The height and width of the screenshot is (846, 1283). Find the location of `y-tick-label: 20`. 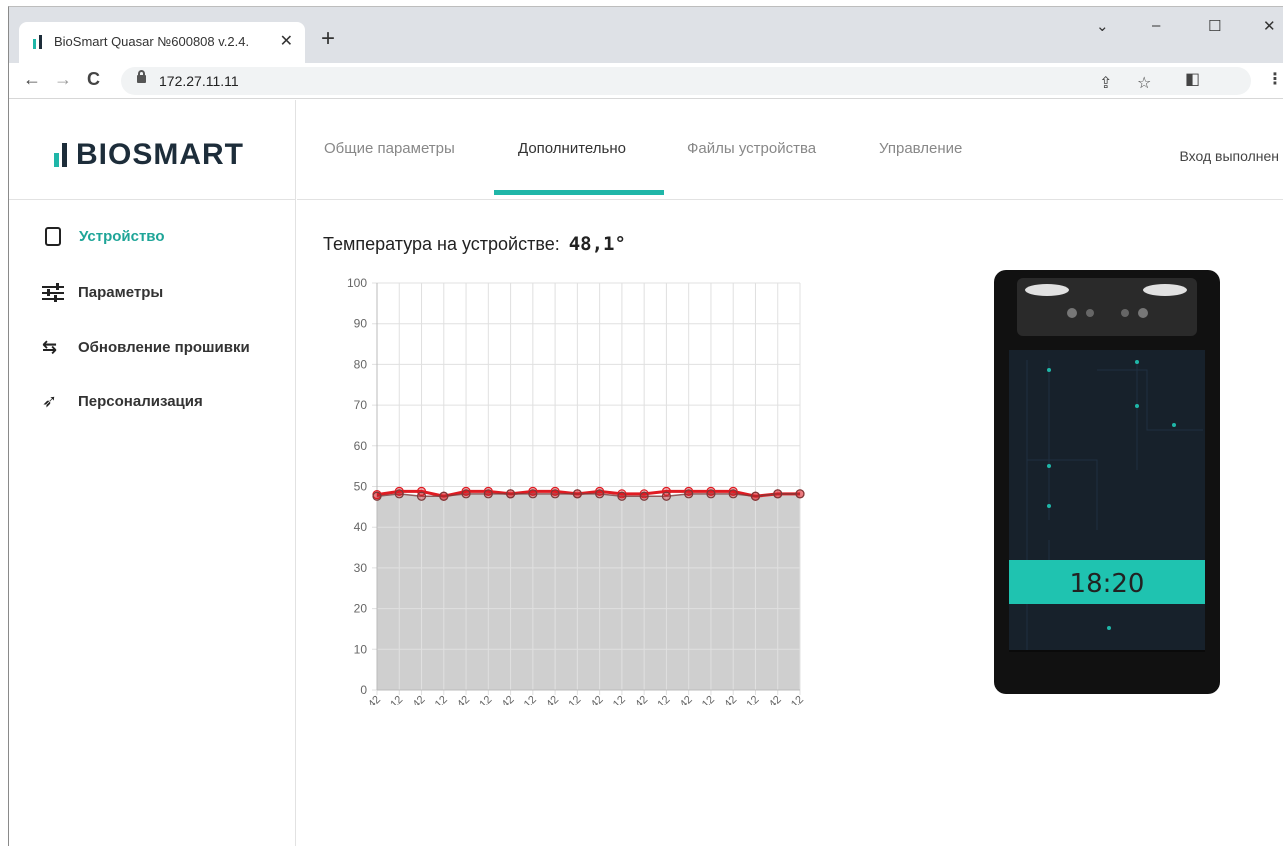

y-tick-label: 20 is located at coordinates (361, 609).